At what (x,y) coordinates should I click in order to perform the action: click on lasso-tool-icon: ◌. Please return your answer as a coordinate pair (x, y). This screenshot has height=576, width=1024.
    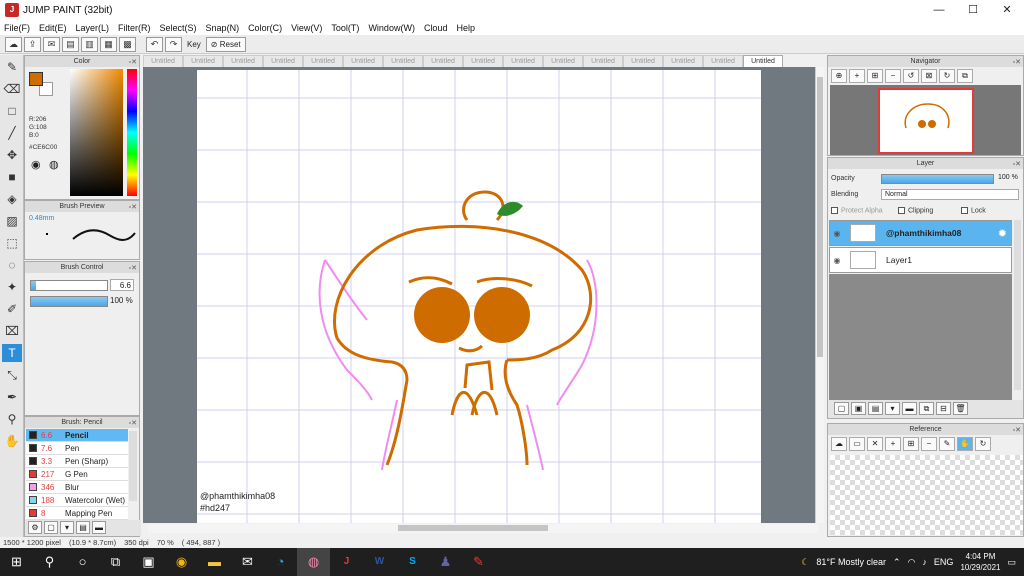
    Looking at the image, I should click on (12, 265).